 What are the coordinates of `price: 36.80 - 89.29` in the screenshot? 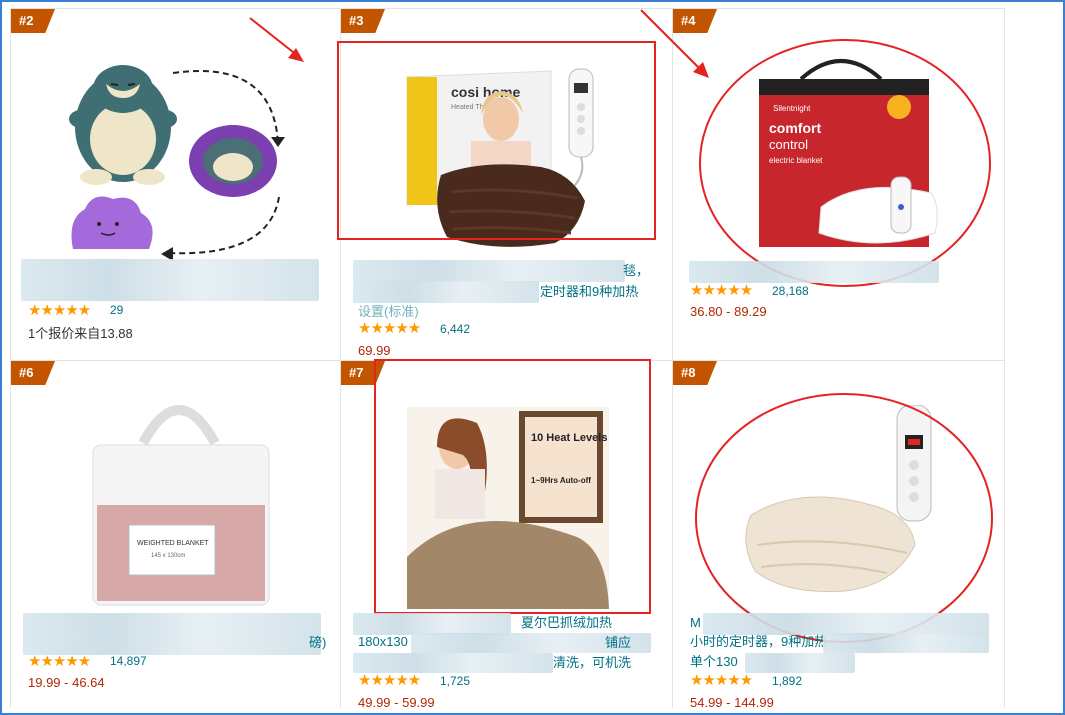 It's located at (728, 311).